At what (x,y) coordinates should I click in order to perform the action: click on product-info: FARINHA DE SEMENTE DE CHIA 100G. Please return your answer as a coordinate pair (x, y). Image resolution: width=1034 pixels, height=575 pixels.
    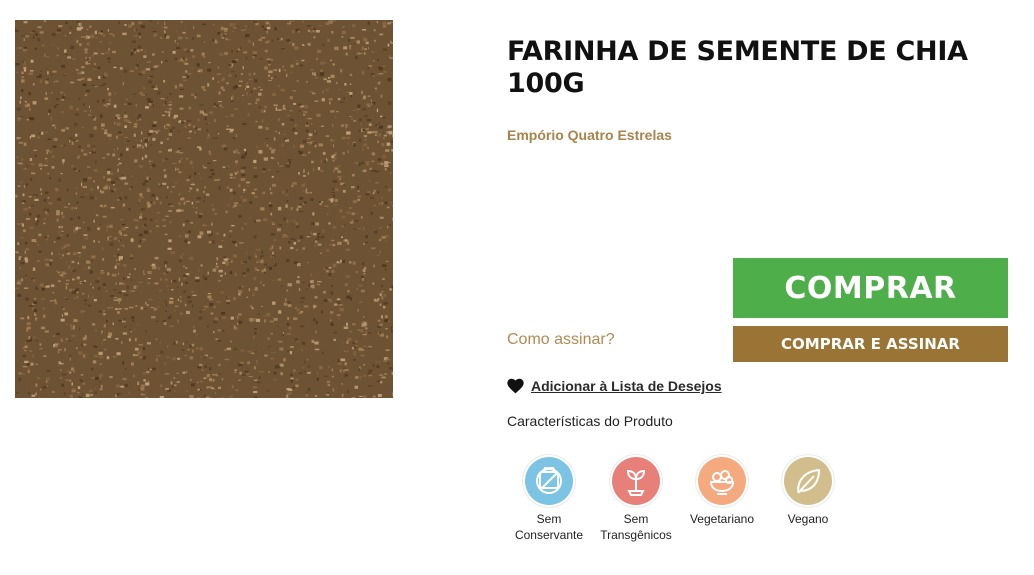
    Looking at the image, I should click on (762, 68).